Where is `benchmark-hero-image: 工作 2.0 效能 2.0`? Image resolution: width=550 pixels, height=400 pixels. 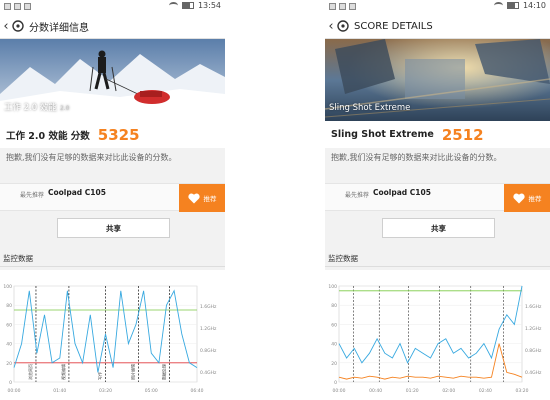
benchmark-hero-image: 工作 2.0 效能 2.0 is located at coordinates (112, 80).